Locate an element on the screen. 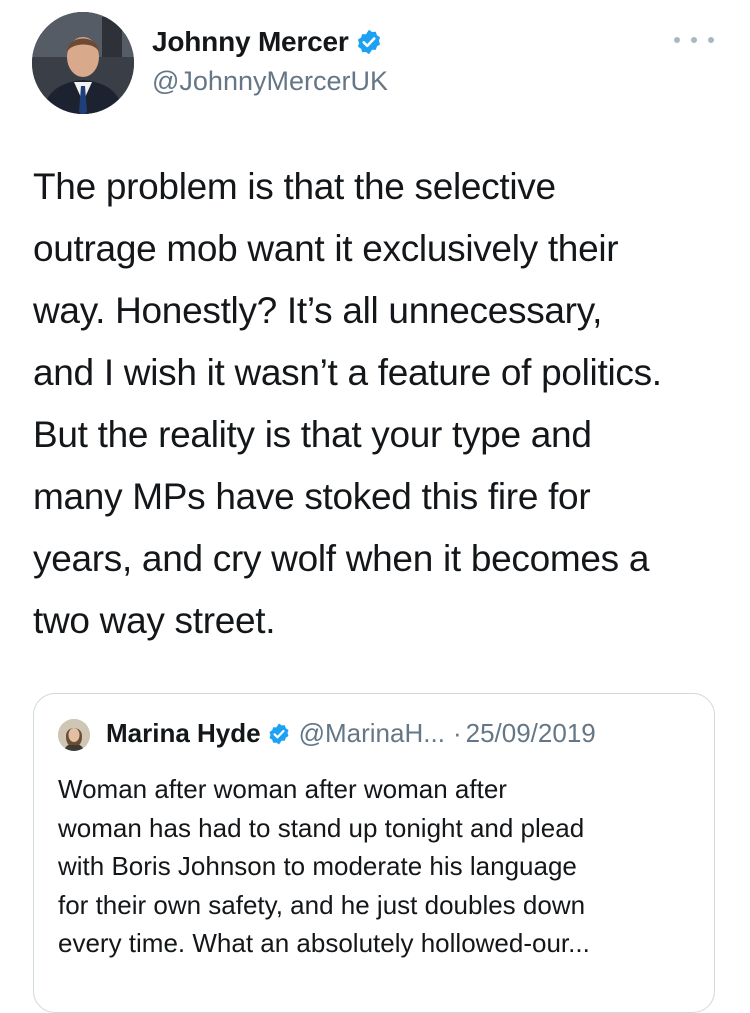 The image size is (750, 1013). quoted-tweet-header: Marina Hyde @MarinaH... · 25/09/2019 is located at coordinates (351, 733).